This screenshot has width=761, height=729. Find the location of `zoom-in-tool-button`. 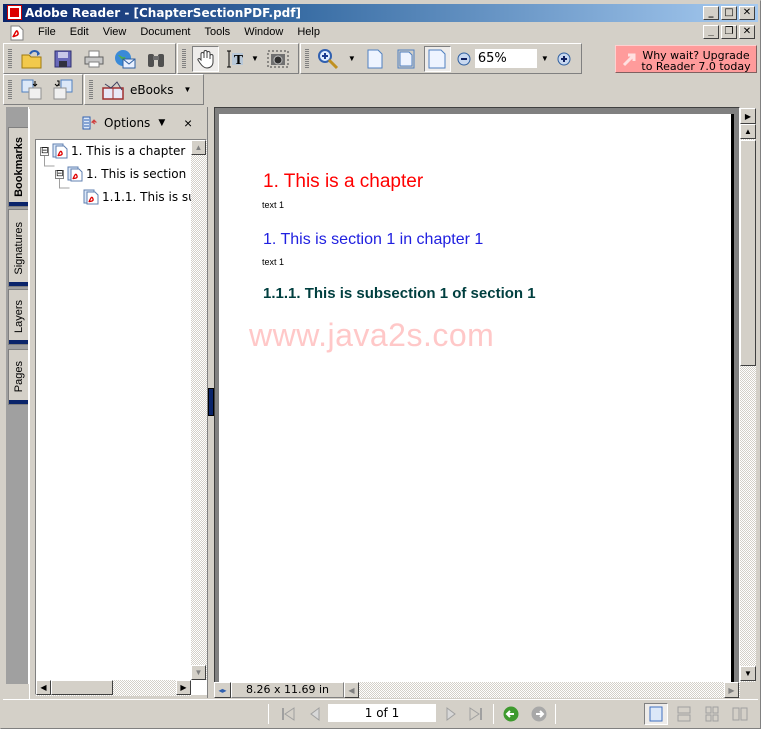

zoom-in-tool-button is located at coordinates (328, 59).